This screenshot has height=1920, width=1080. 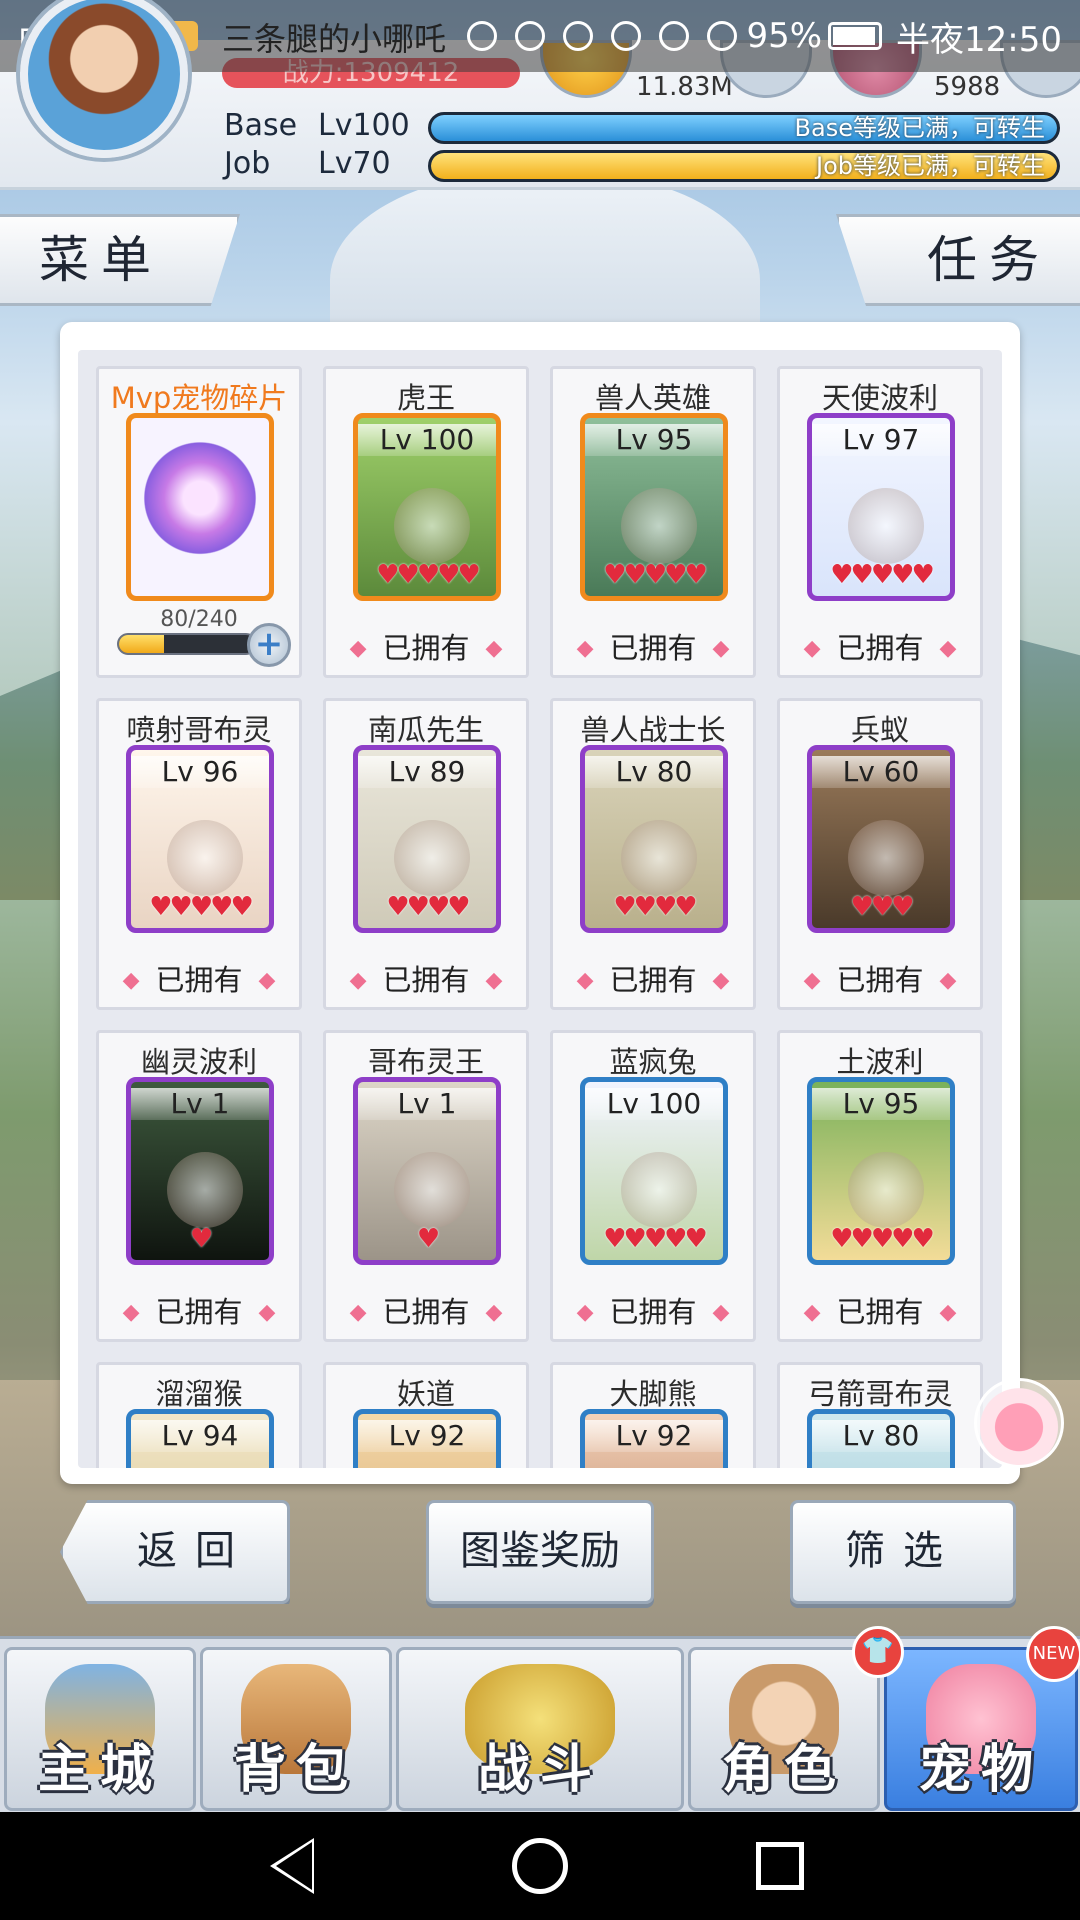 I want to click on pet-card: 哥布灵王 Lv 1 ♥ ◆ 已拥有 ◆, so click(x=426, y=1186).